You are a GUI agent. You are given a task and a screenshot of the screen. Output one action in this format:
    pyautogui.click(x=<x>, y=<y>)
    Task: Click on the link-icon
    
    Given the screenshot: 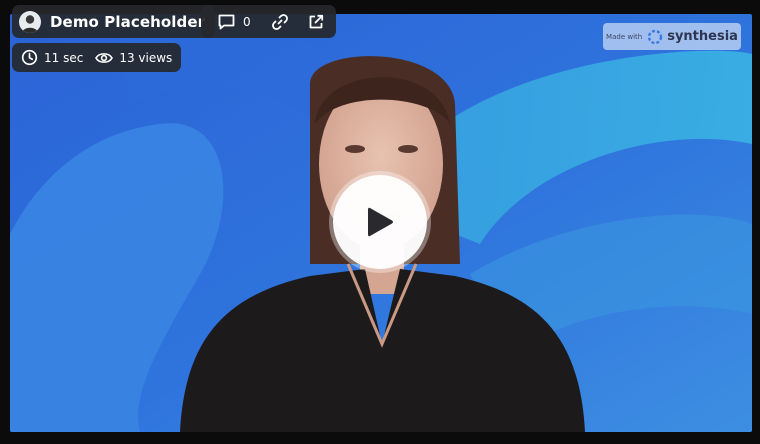 What is the action you would take?
    pyautogui.click(x=279, y=21)
    